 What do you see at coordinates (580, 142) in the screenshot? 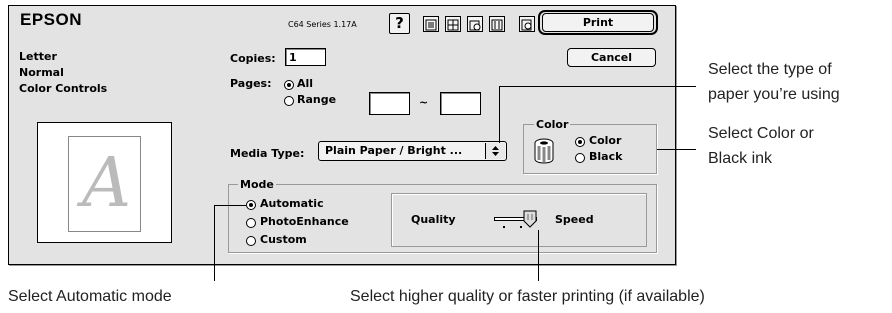
I see `color-radio-color` at bounding box center [580, 142].